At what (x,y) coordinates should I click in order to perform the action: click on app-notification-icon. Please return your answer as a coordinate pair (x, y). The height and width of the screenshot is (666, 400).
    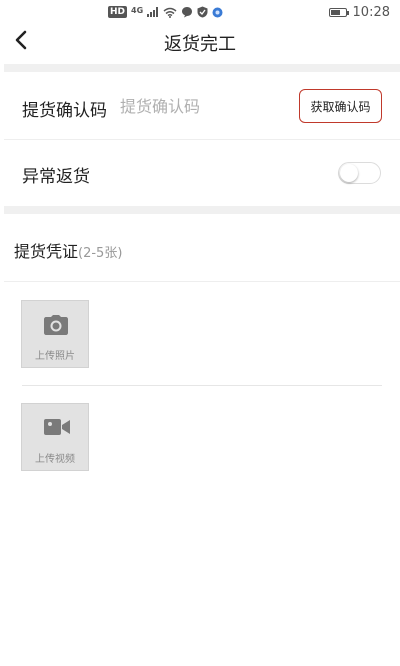
    Looking at the image, I should click on (217, 12).